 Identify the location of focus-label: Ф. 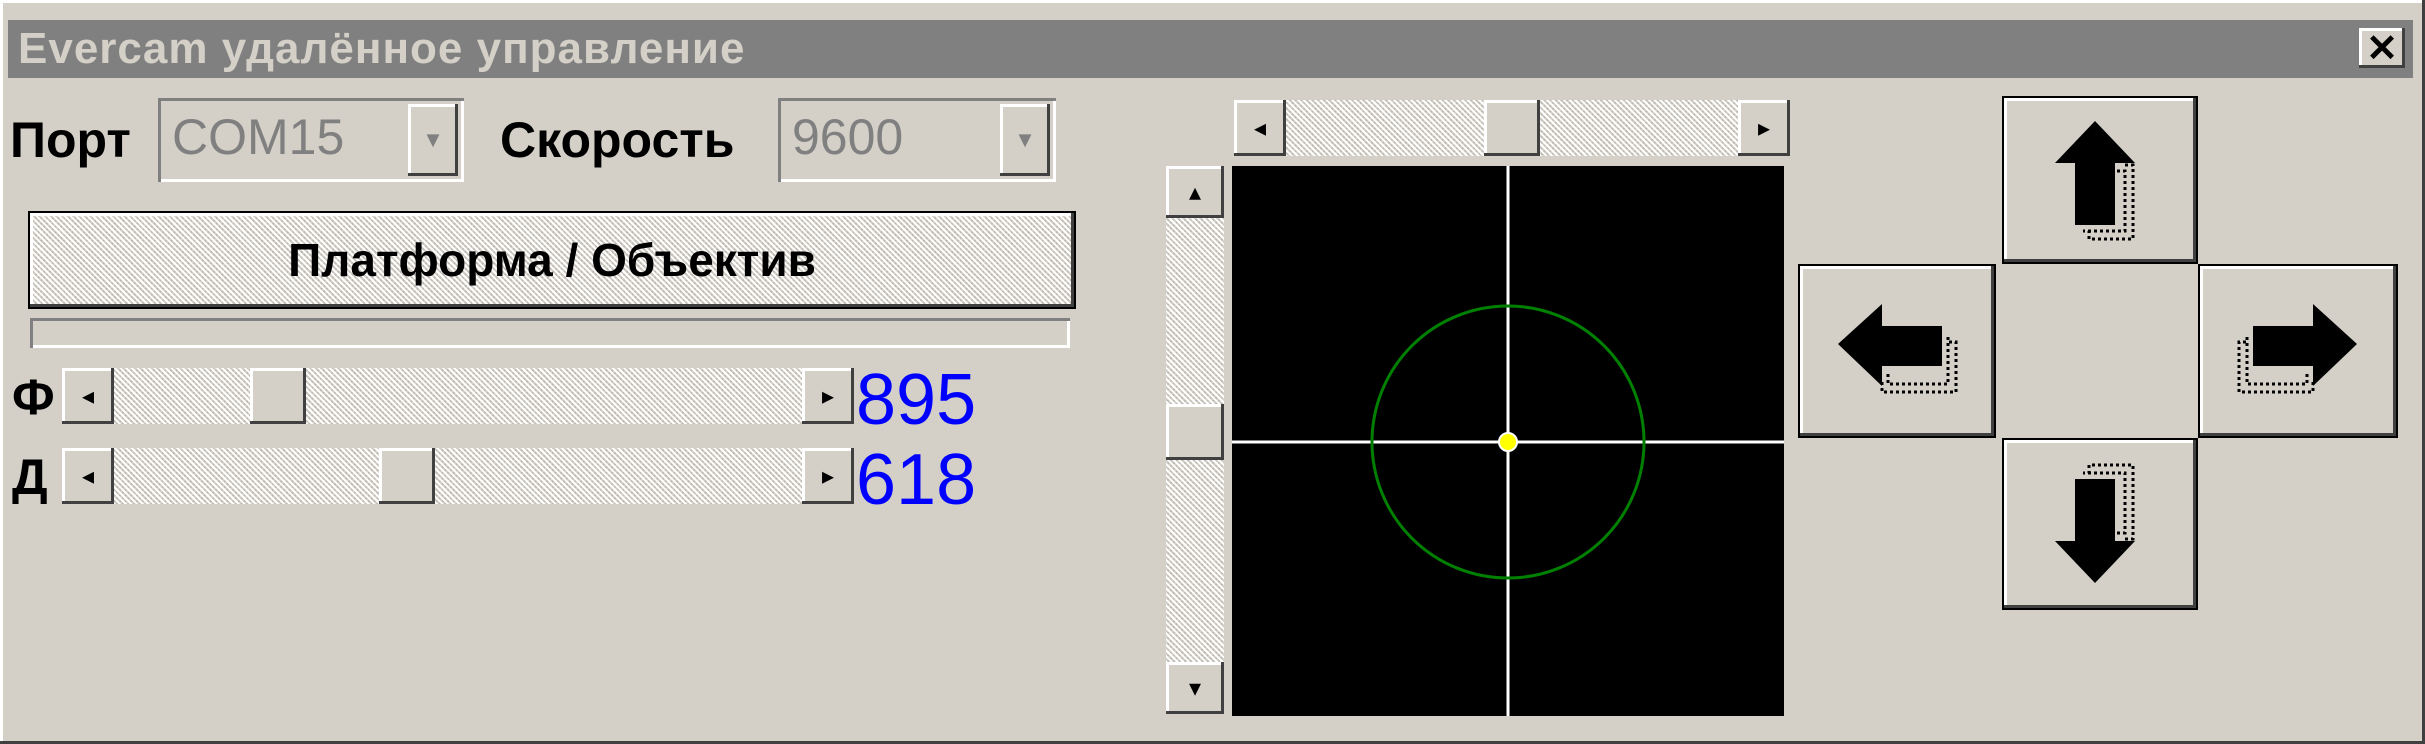
(33, 397).